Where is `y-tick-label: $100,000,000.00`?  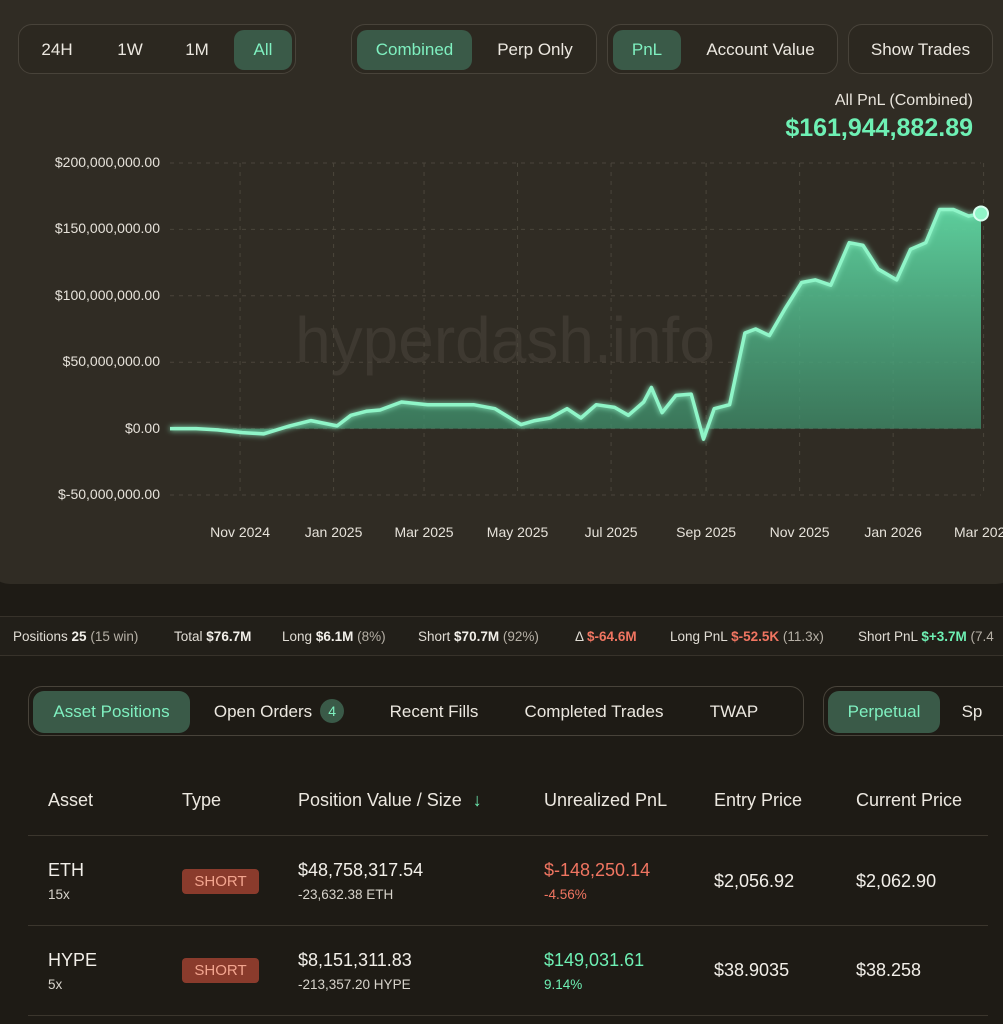 y-tick-label: $100,000,000.00 is located at coordinates (107, 294).